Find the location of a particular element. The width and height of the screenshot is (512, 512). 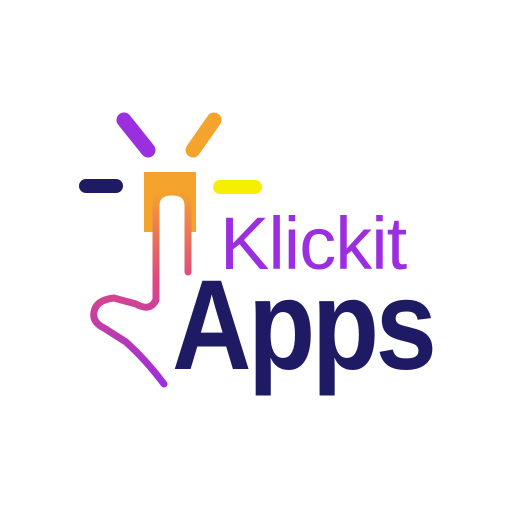

brand-name-bottom: Apps is located at coordinates (304, 325).